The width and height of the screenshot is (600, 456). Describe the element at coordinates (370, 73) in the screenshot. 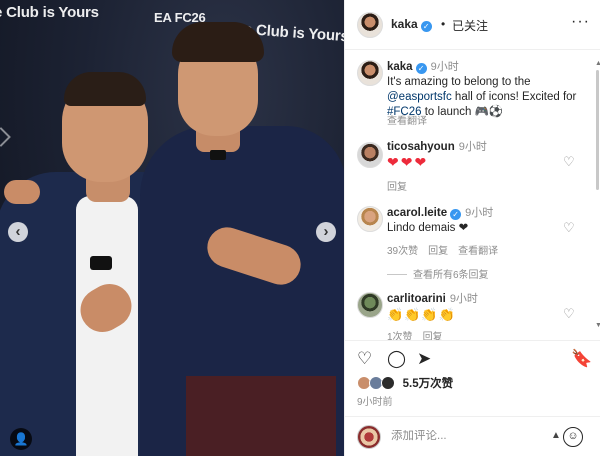

I see `caption-author-avatar` at that location.